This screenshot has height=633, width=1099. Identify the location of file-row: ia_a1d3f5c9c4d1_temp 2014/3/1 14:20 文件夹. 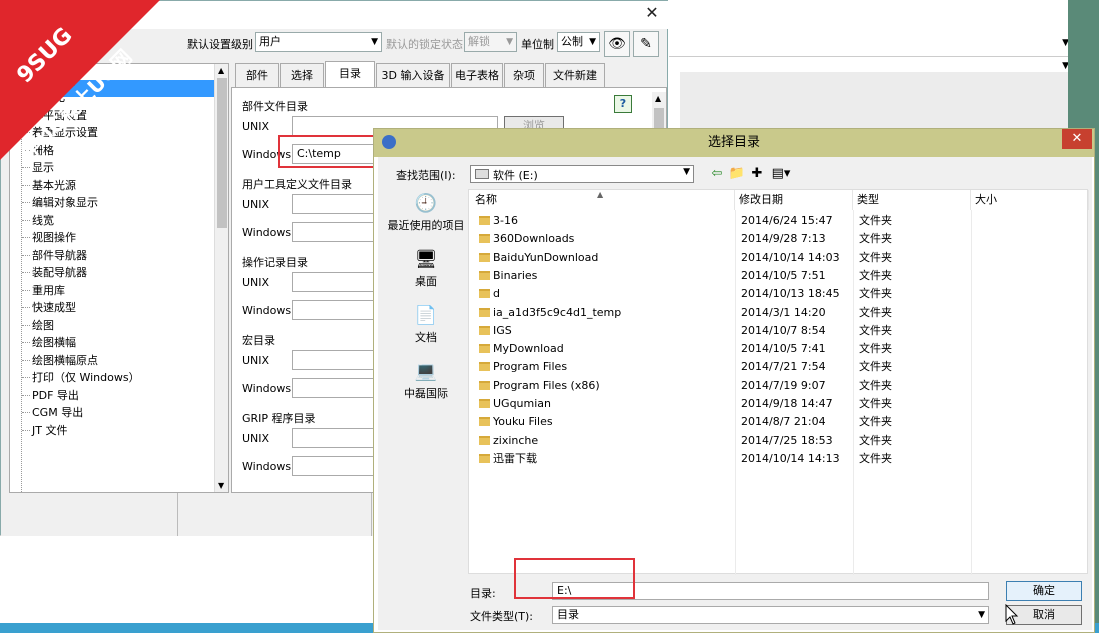
(779, 313).